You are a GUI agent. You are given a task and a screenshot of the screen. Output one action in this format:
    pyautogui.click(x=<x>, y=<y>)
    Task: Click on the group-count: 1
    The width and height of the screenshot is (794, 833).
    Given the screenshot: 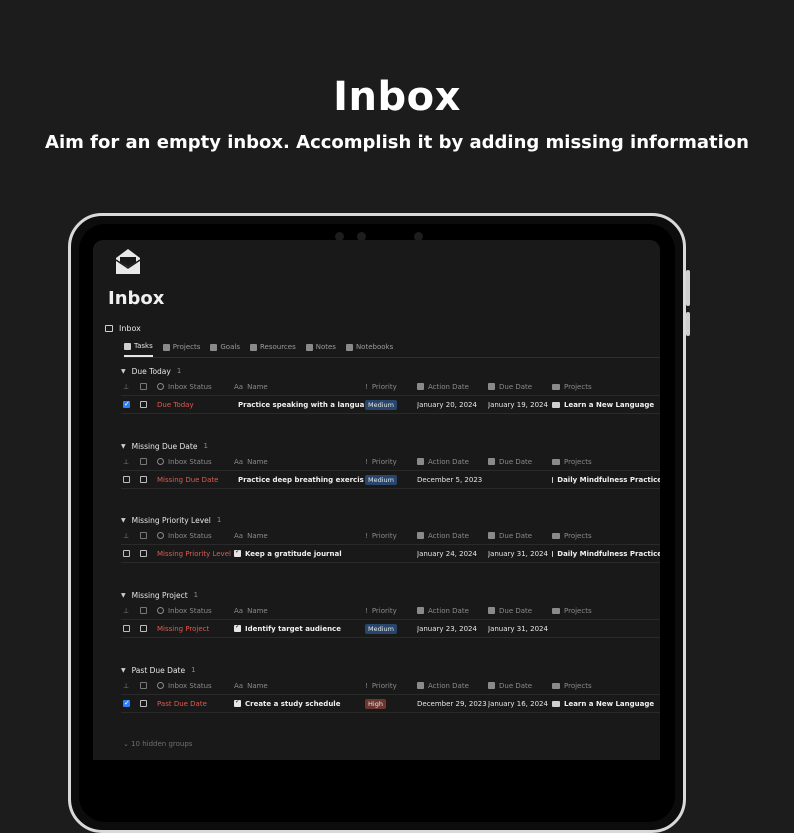 What is the action you would take?
    pyautogui.click(x=205, y=446)
    